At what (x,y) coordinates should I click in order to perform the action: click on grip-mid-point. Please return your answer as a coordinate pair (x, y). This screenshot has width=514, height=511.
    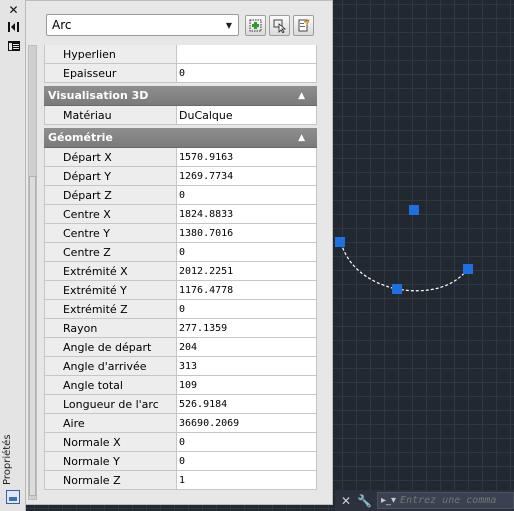
    Looking at the image, I should click on (397, 289).